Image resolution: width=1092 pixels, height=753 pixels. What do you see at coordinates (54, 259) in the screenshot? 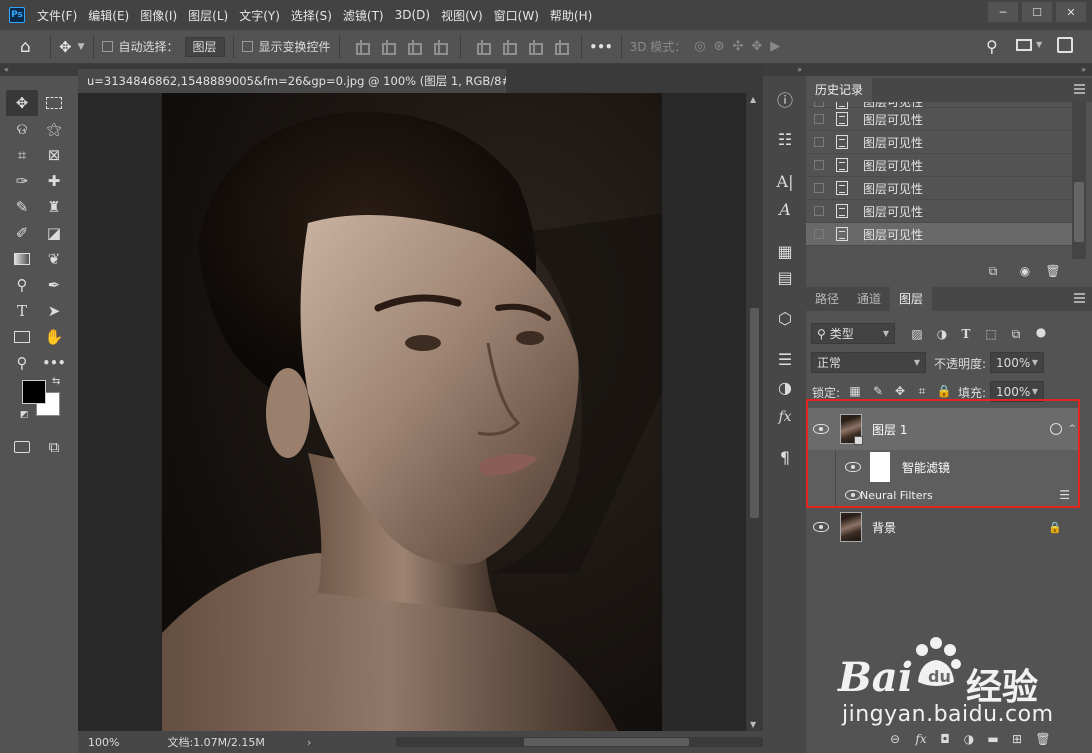
I see `blur-tool-icon: ❦` at bounding box center [54, 259].